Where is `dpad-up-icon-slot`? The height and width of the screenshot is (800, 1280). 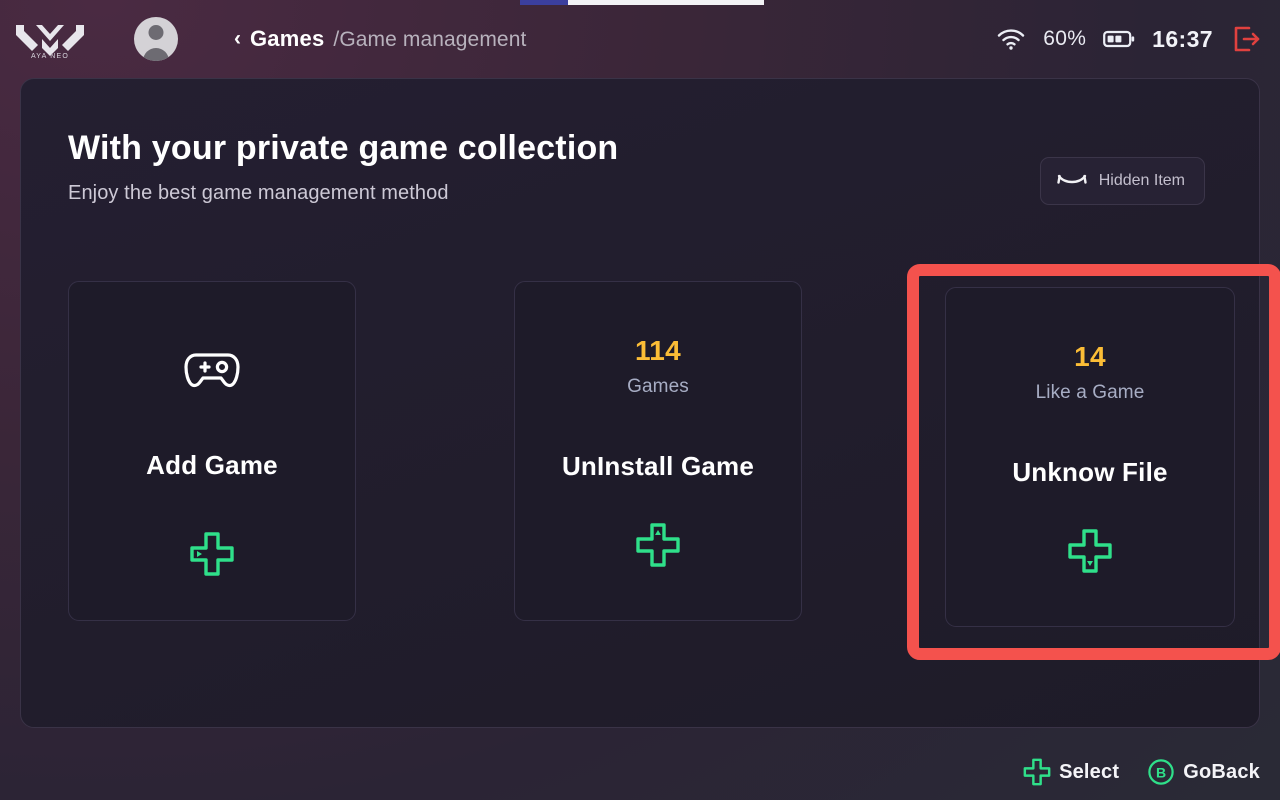 dpad-up-icon-slot is located at coordinates (658, 545).